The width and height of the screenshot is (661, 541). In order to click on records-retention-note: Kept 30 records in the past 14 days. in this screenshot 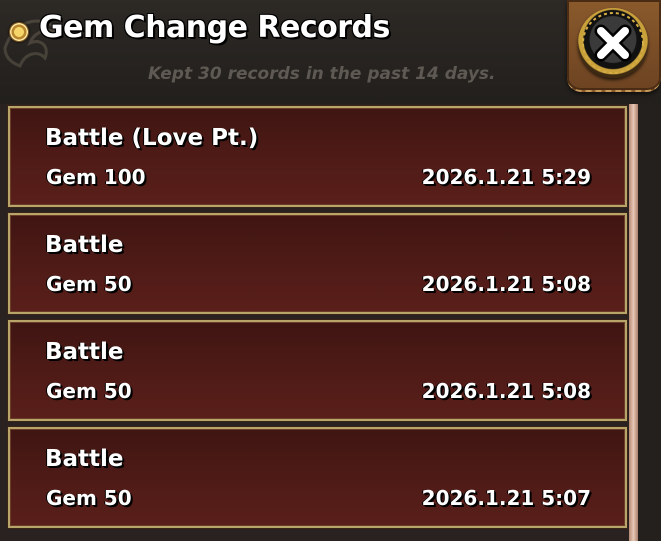, I will do `click(322, 74)`.